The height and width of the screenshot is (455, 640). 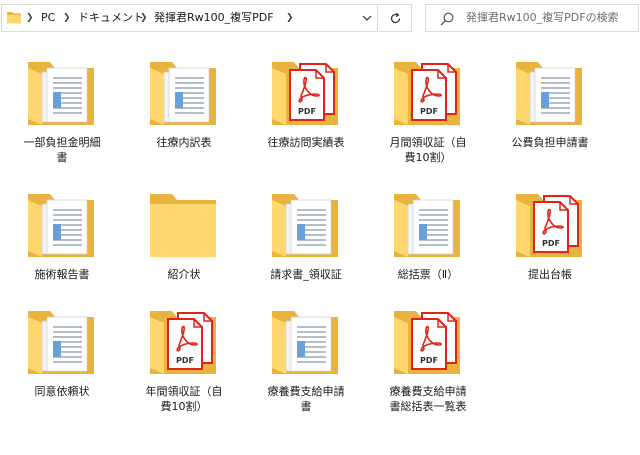 I want to click on refresh-button, so click(x=395, y=18).